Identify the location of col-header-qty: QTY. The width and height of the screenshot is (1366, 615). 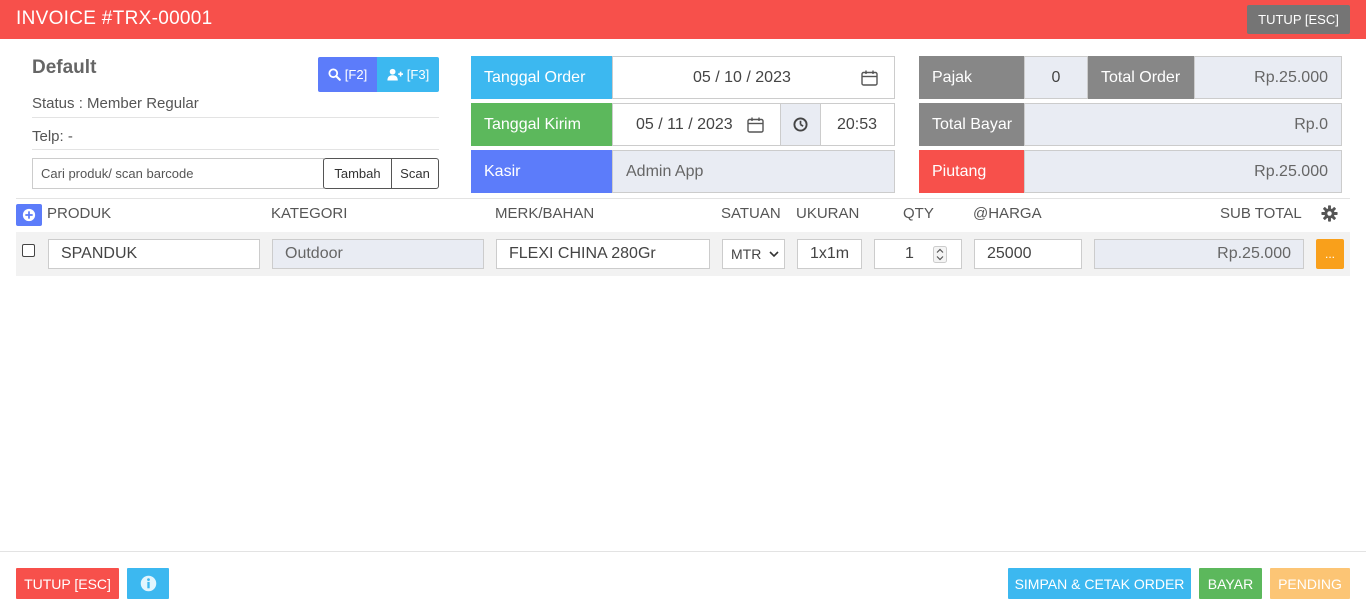
(918, 213).